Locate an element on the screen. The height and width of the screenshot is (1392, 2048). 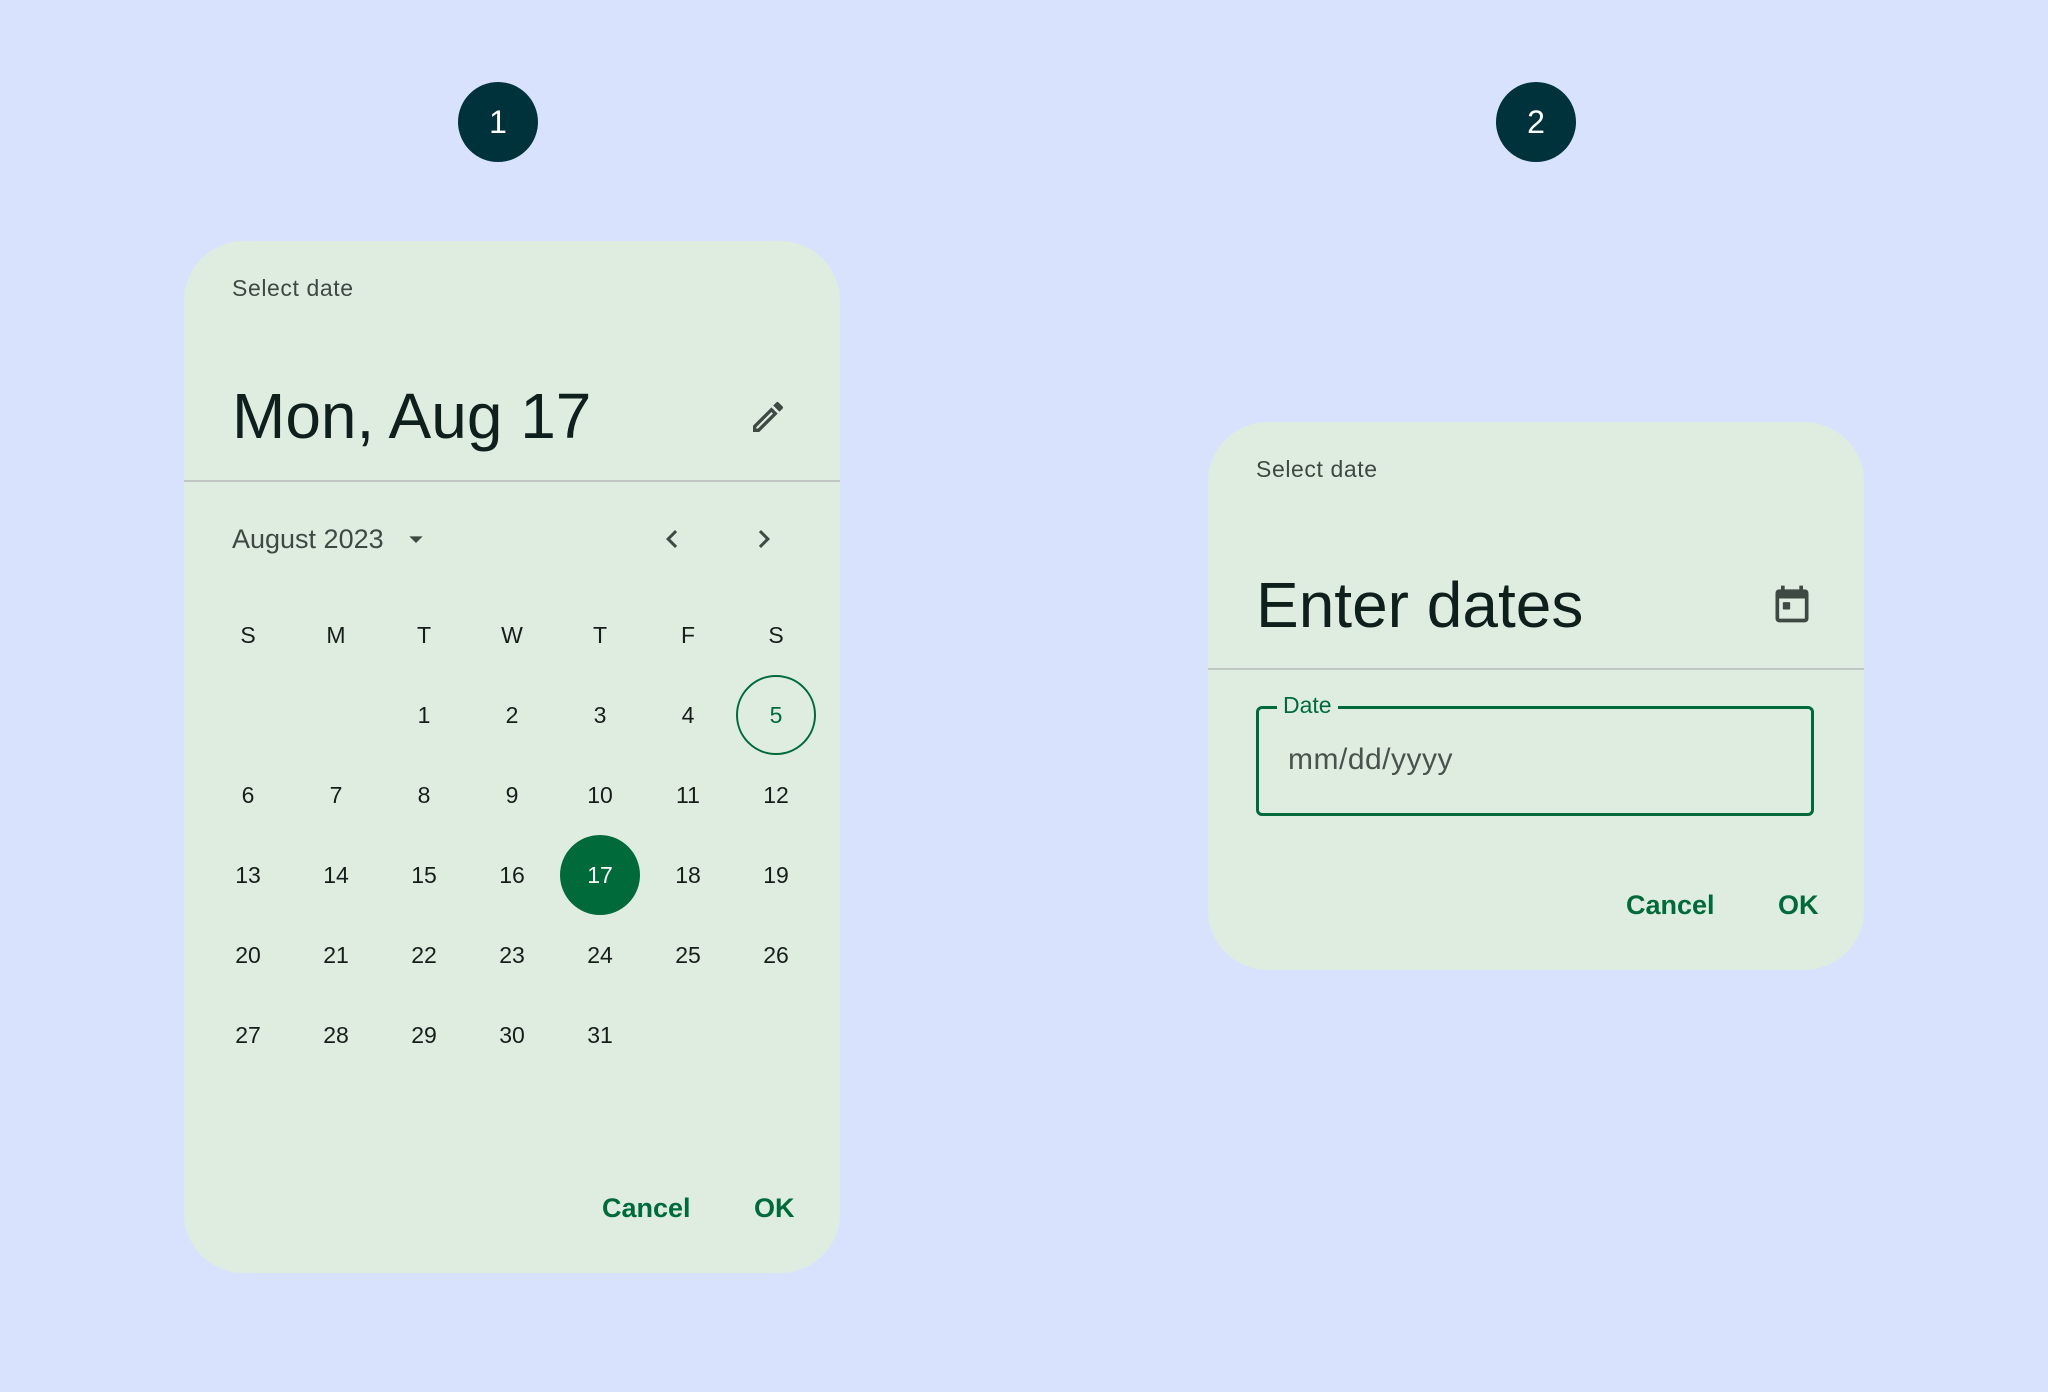
day-cell: 2 is located at coordinates (512, 715).